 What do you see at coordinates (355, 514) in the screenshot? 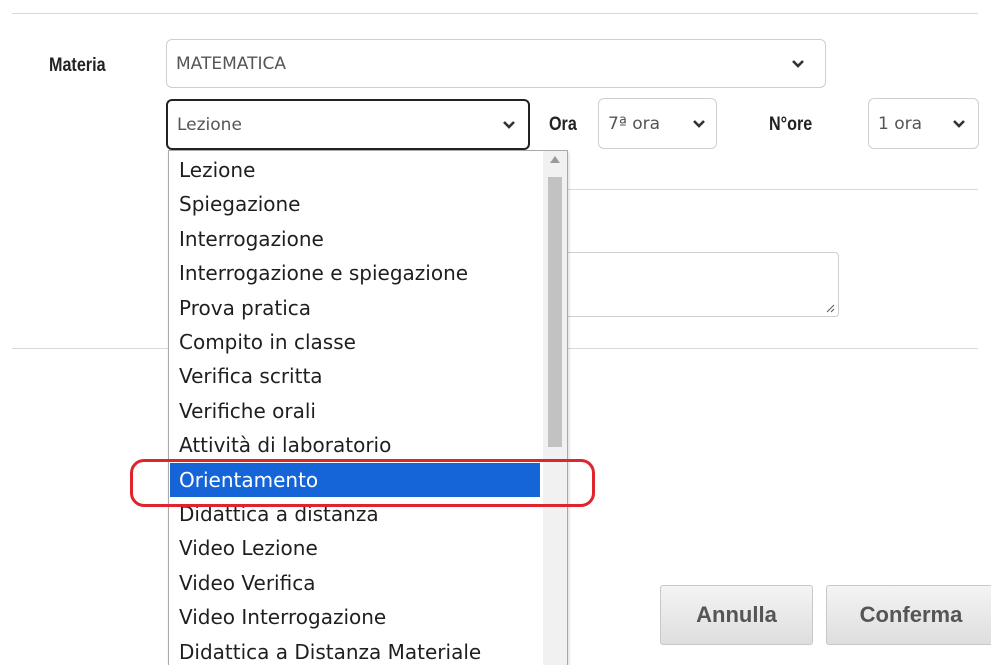
I see `dropdown-option: Didattica a distanza` at bounding box center [355, 514].